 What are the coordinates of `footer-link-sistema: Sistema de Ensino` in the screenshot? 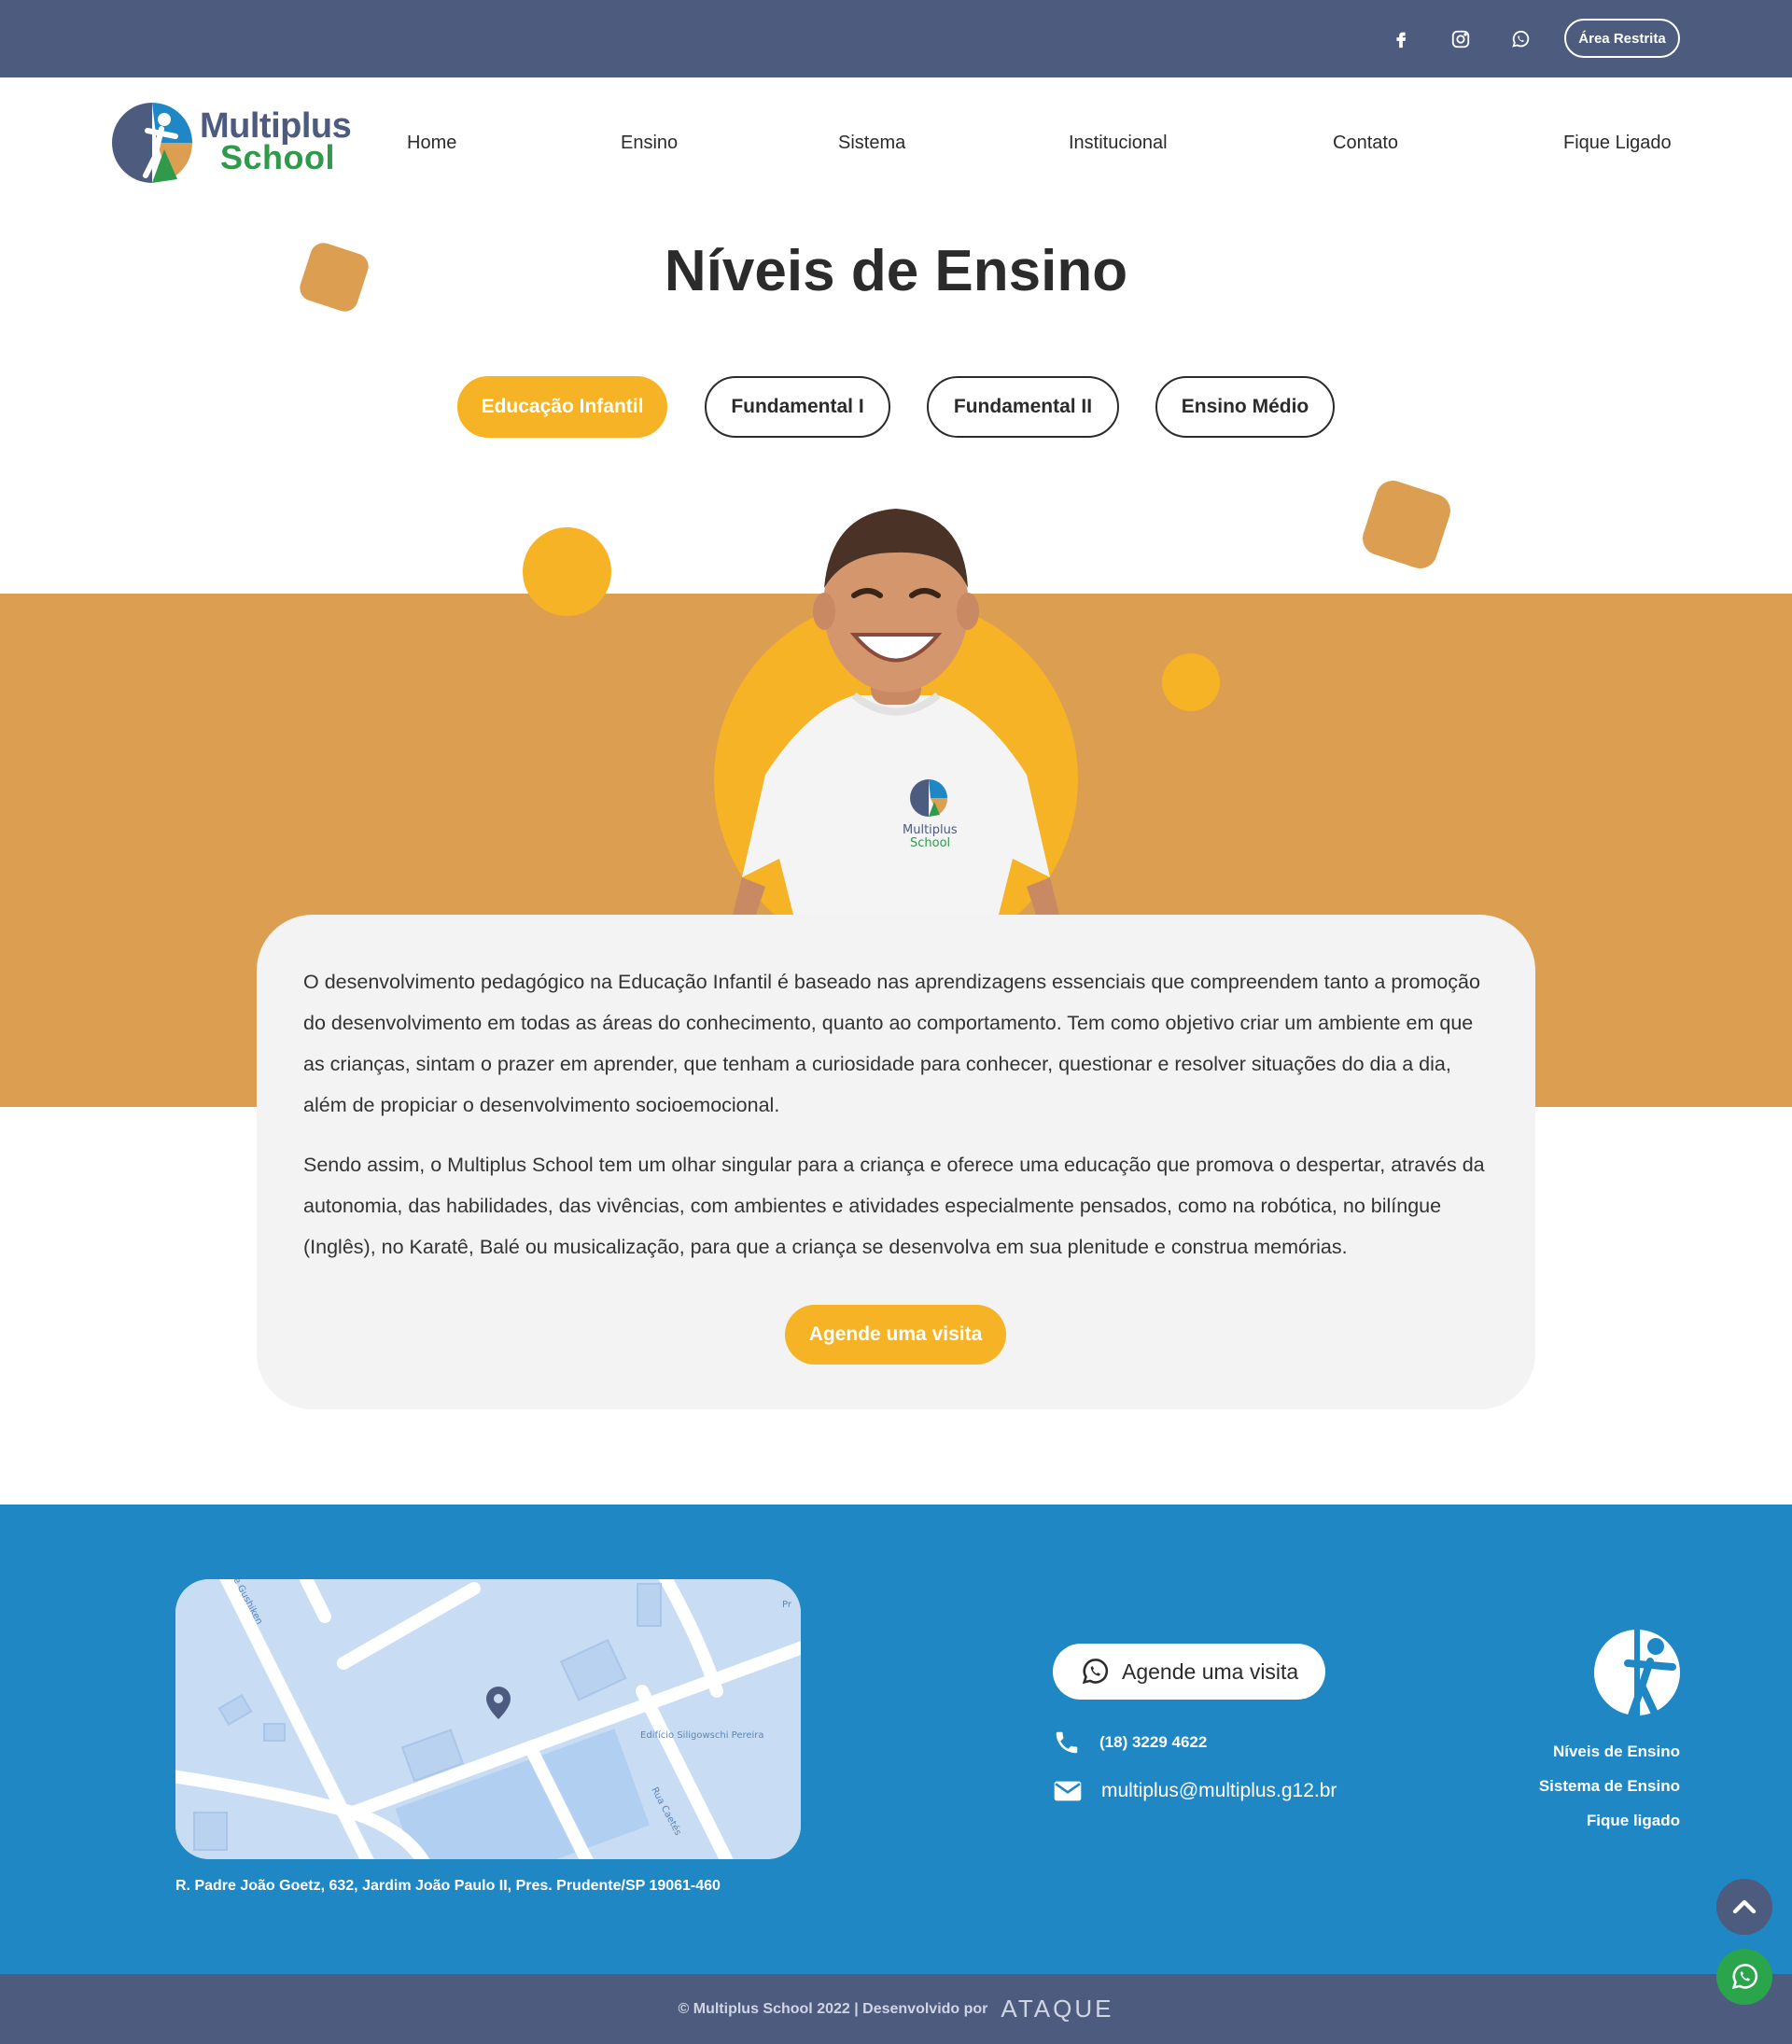 It's located at (1609, 1786).